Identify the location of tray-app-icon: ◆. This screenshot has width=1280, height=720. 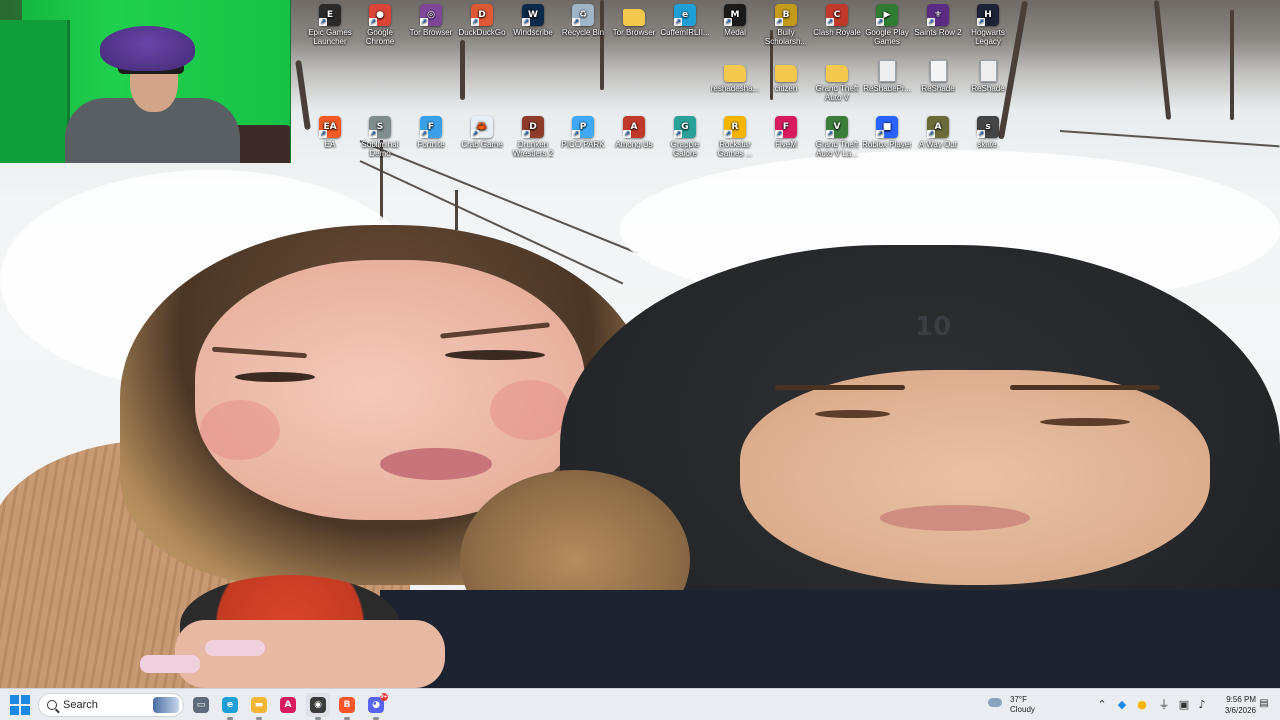
(1122, 705).